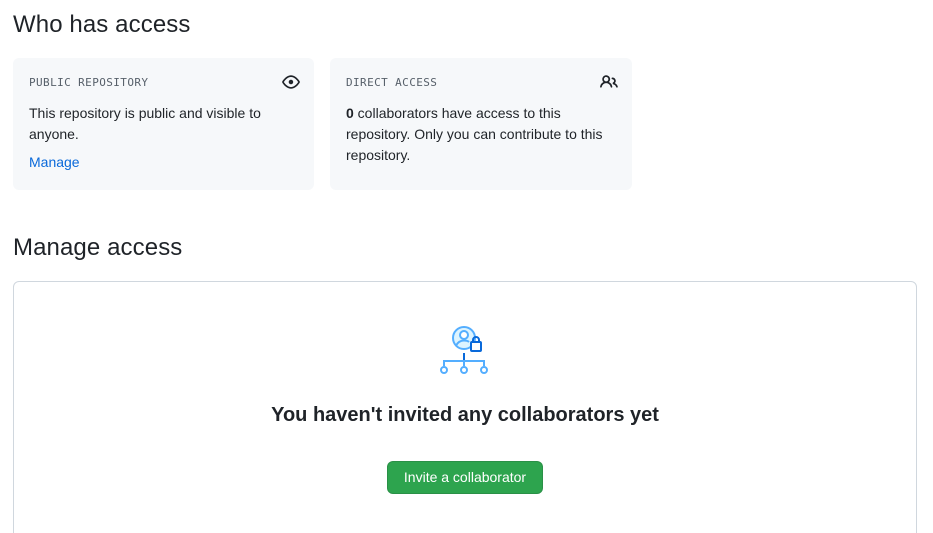 The width and height of the screenshot is (933, 533). I want to click on collaborator-count: 0, so click(350, 113).